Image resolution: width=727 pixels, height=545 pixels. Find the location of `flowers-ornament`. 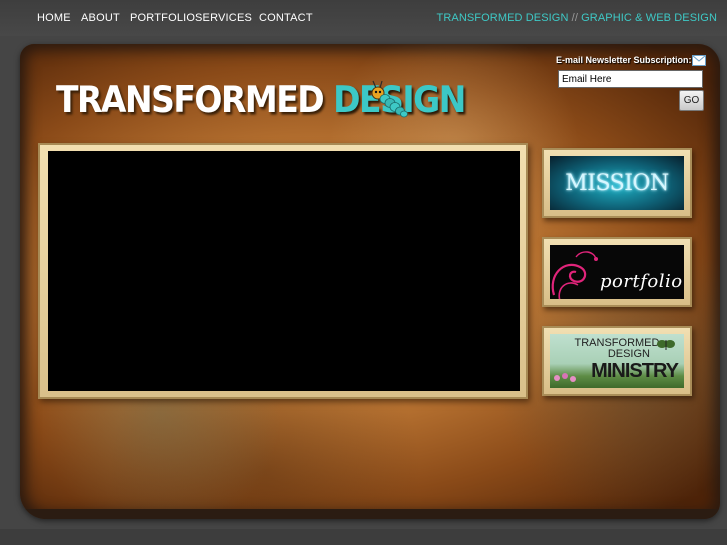

flowers-ornament is located at coordinates (565, 377).